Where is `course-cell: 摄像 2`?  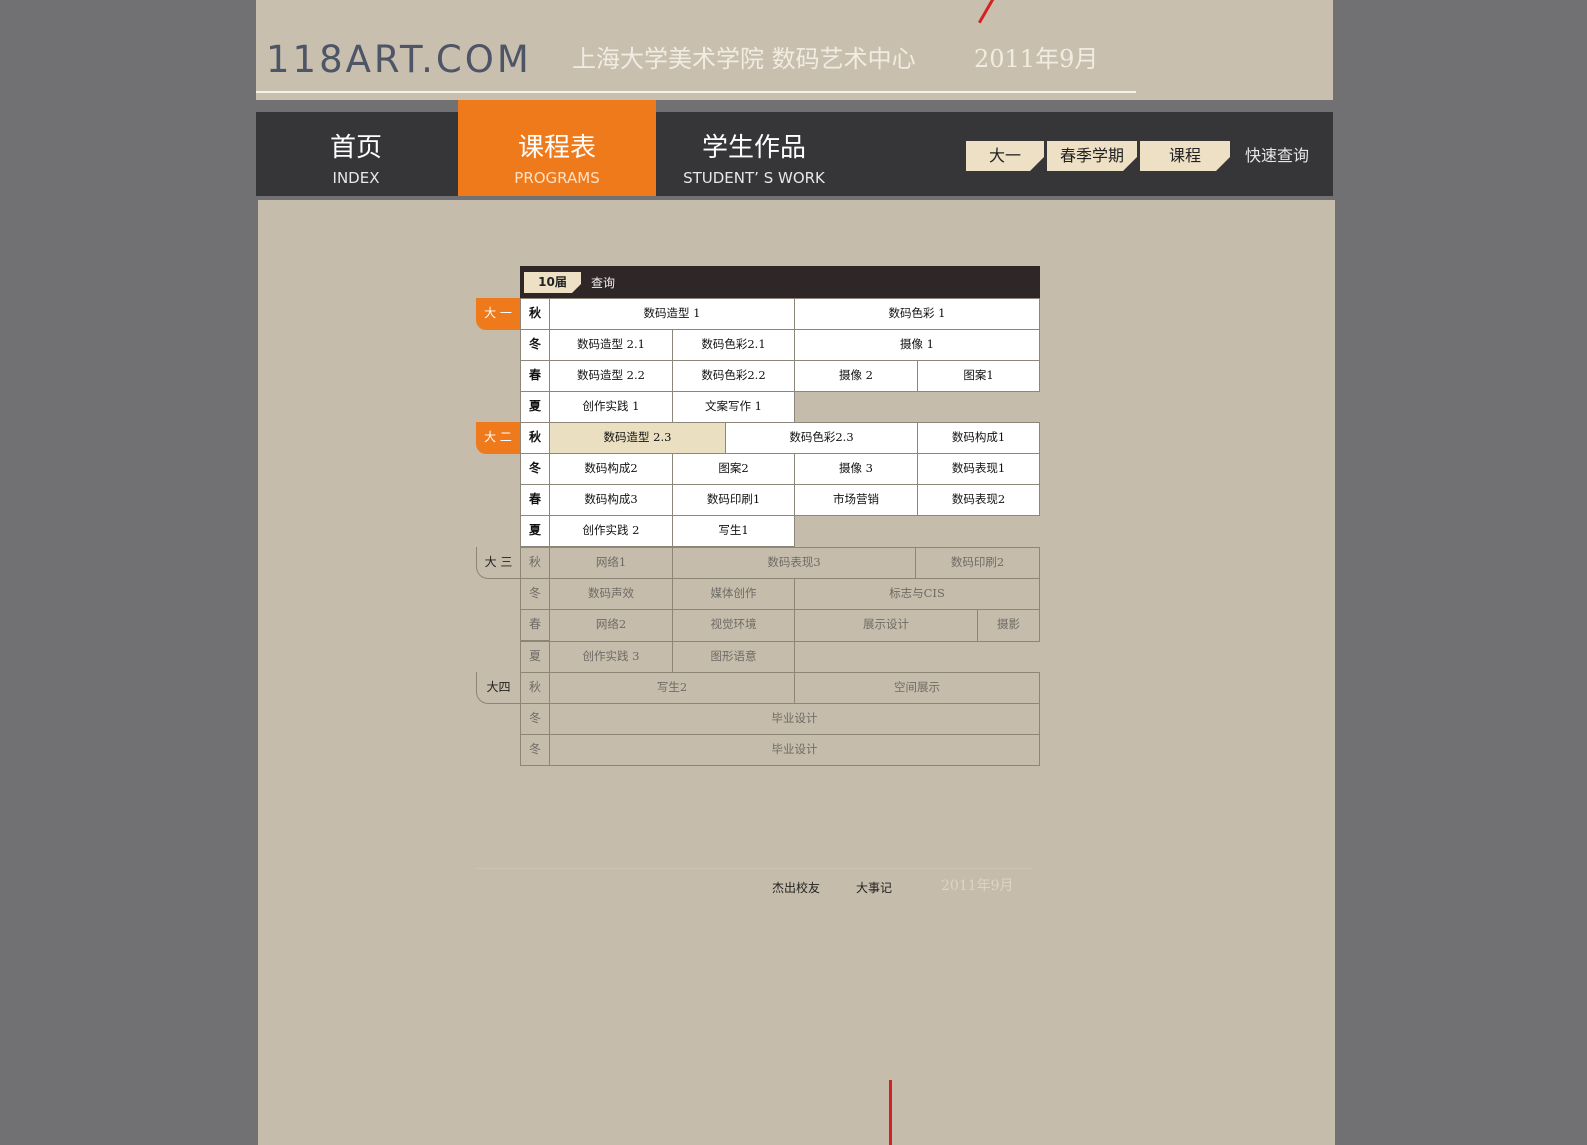
course-cell: 摄像 2 is located at coordinates (856, 376).